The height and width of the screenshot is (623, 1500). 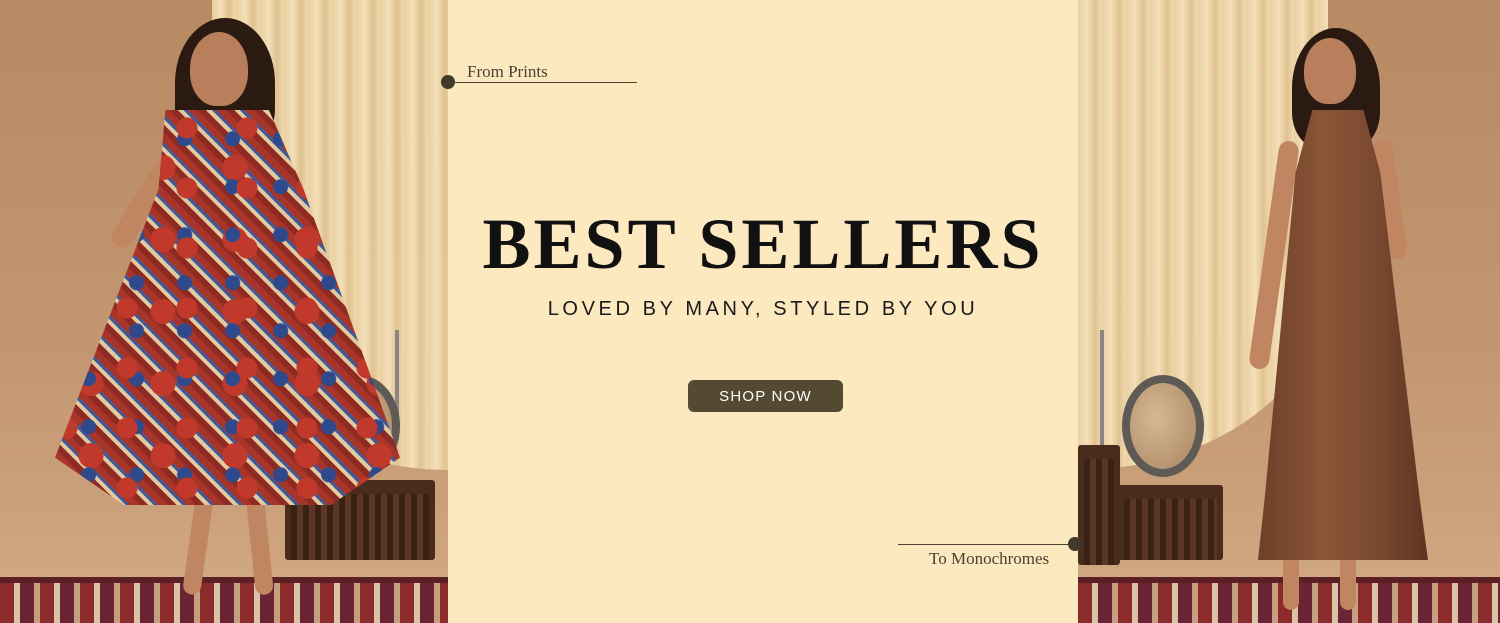 What do you see at coordinates (765, 396) in the screenshot?
I see `shop-now-button: SHOP NOW` at bounding box center [765, 396].